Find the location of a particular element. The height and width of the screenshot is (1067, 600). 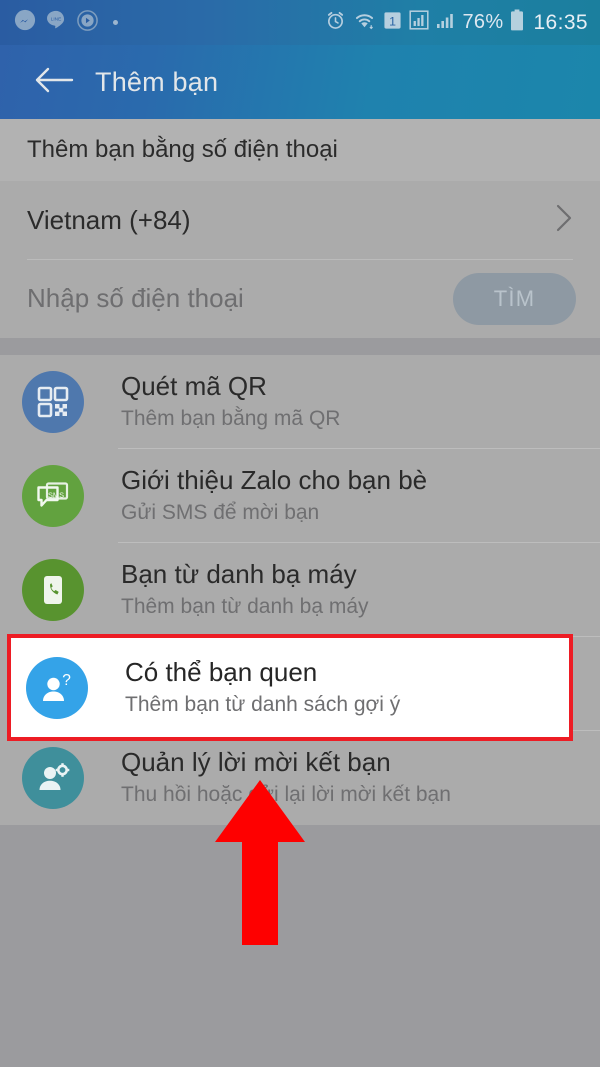

svg-text: SMS is located at coordinates (56, 495).